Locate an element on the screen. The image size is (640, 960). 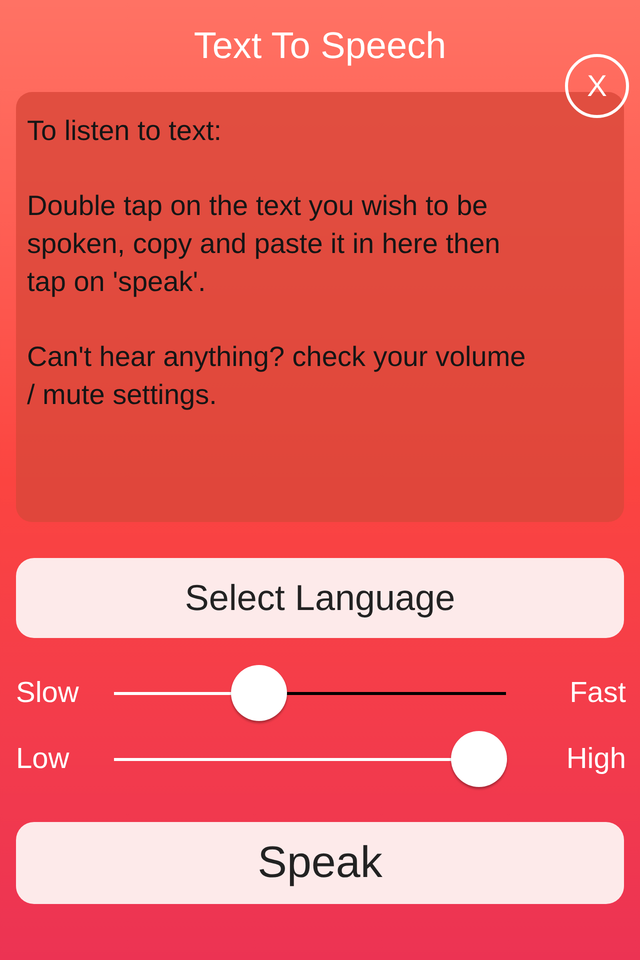
slider-max-label: High is located at coordinates (596, 760).